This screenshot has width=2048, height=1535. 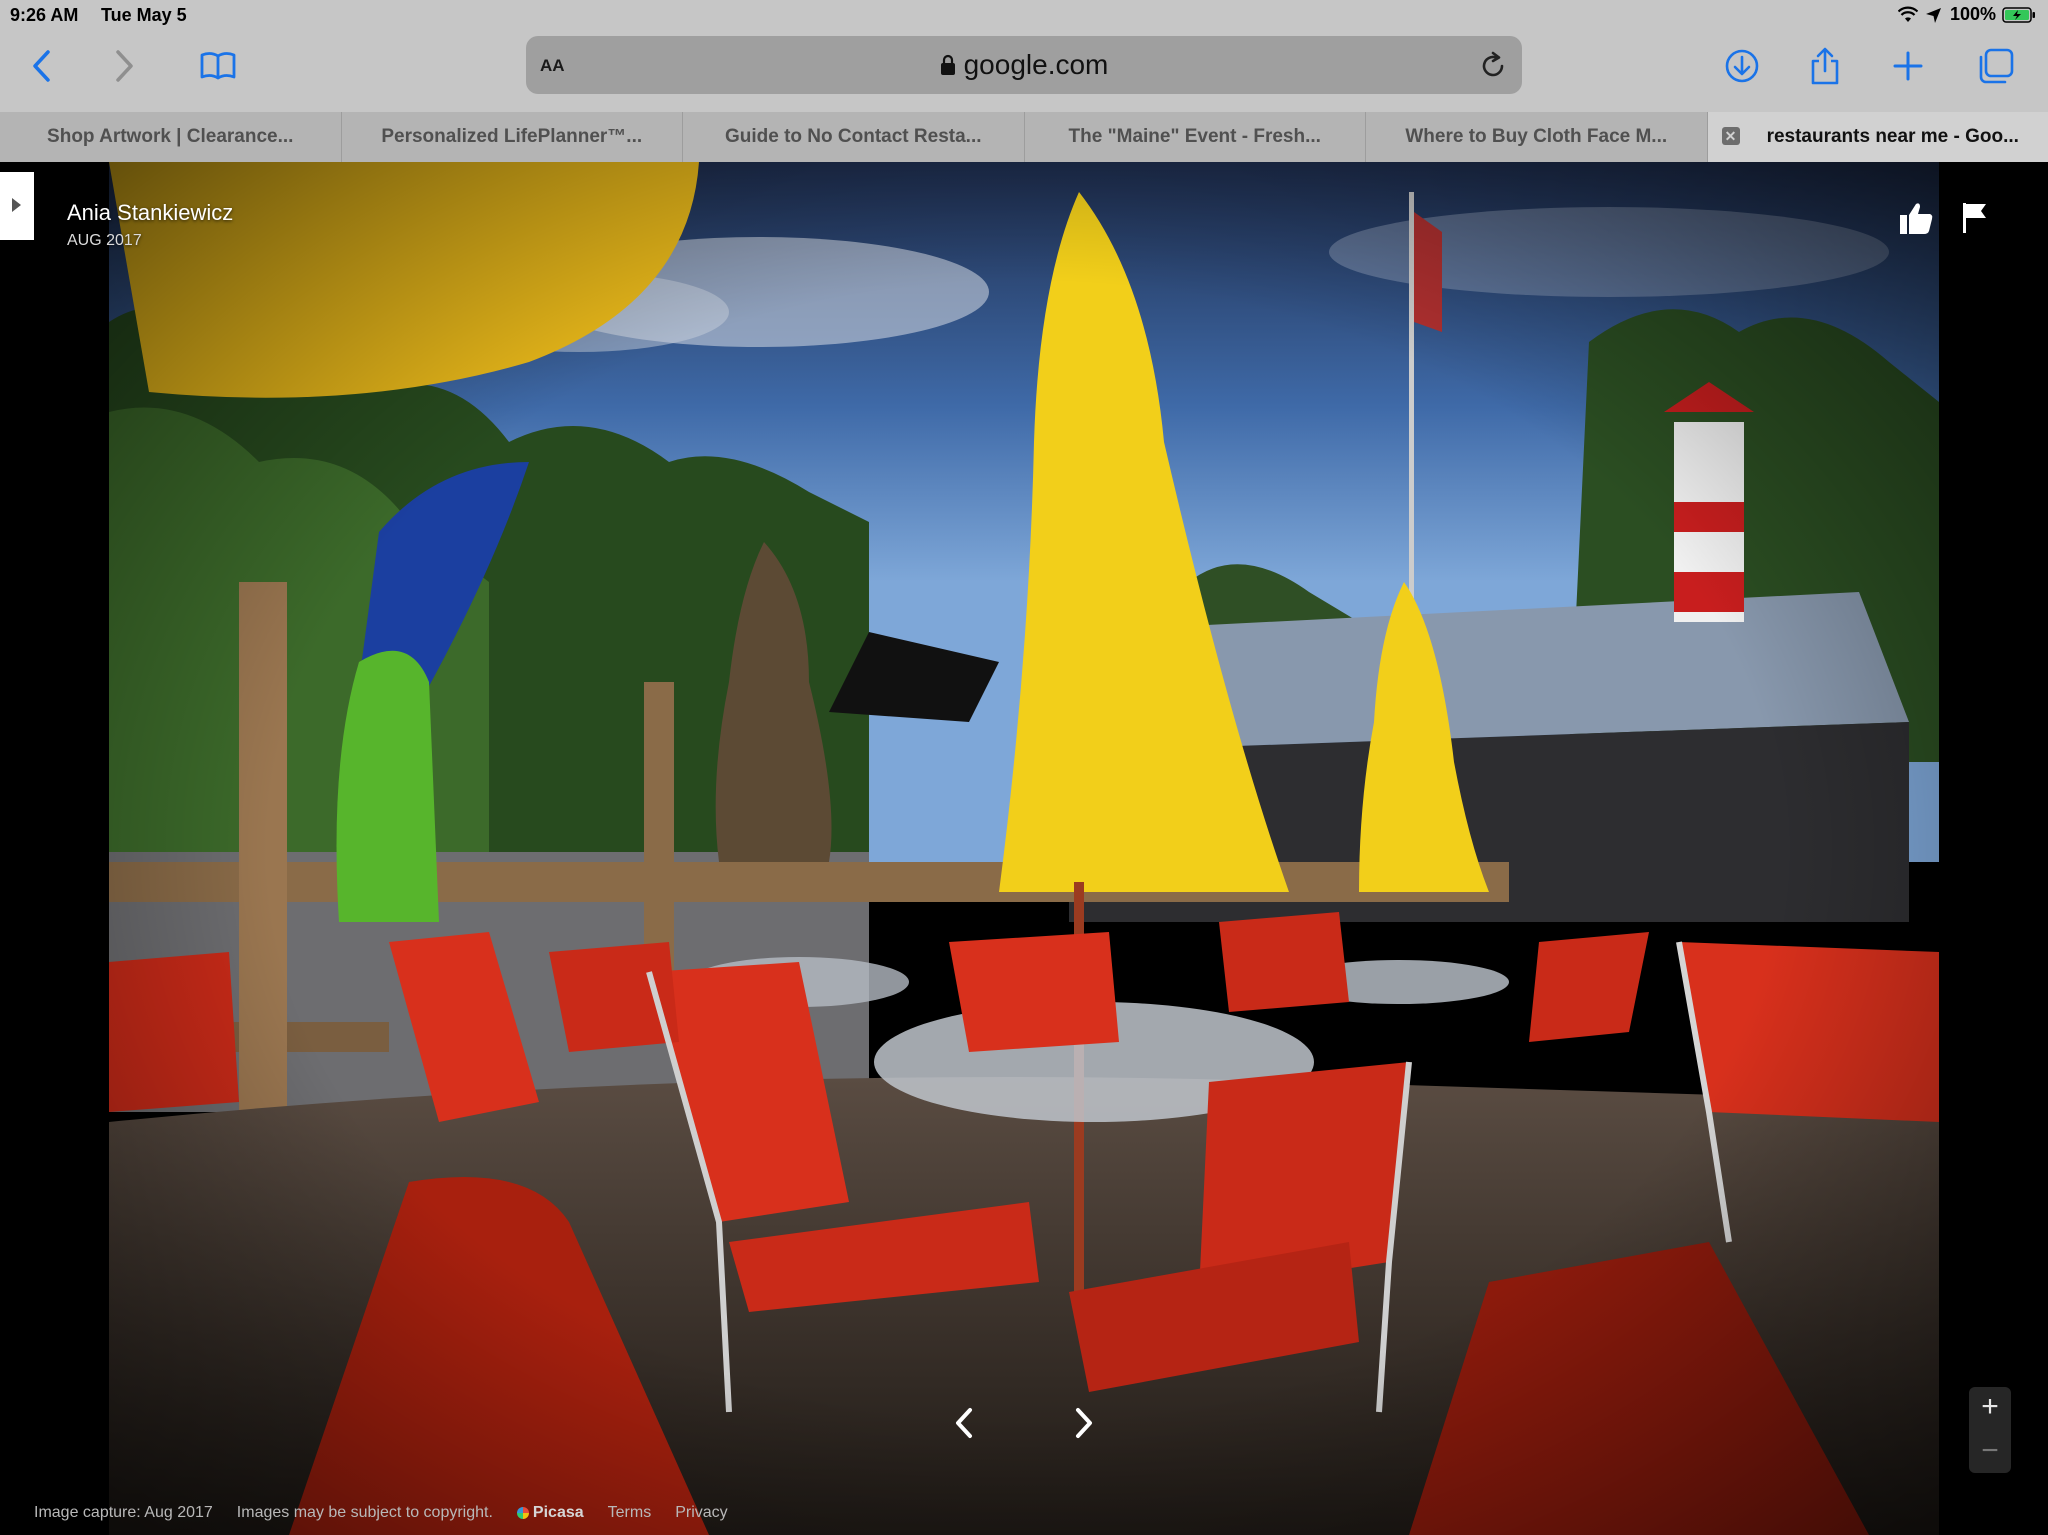 I want to click on privacy-link: Privacy, so click(x=701, y=1513).